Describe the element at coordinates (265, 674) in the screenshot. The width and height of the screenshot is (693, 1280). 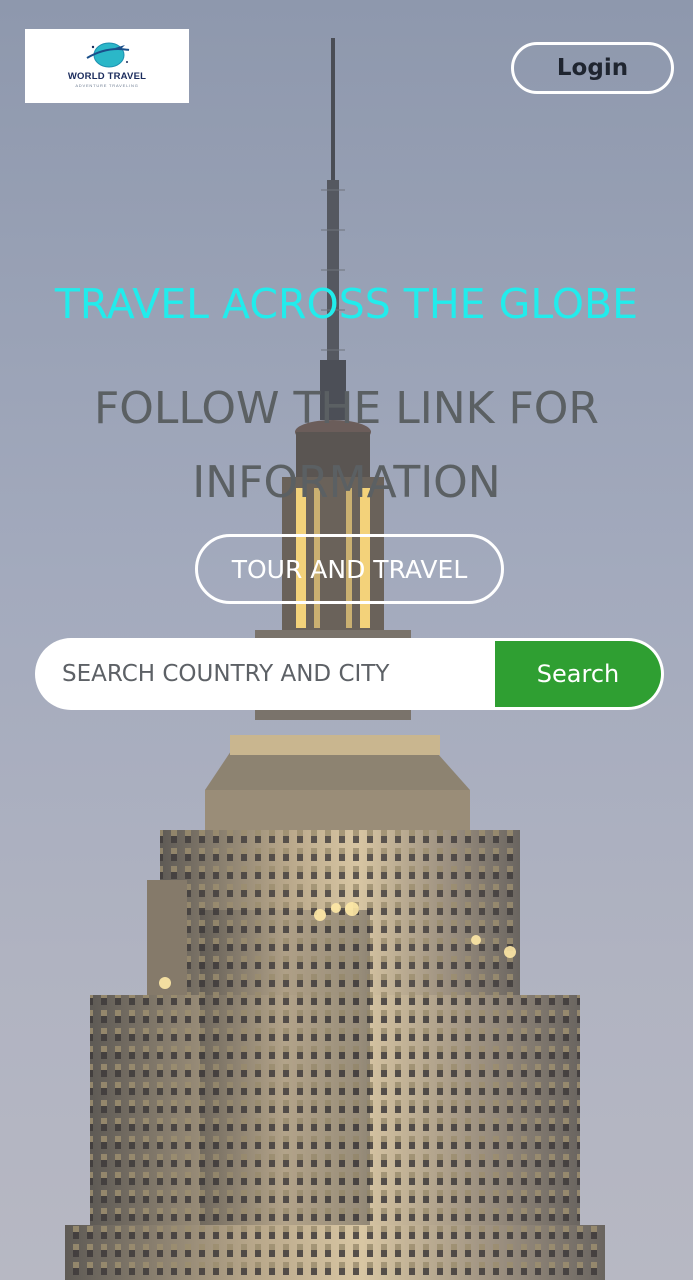
I see `search-input` at that location.